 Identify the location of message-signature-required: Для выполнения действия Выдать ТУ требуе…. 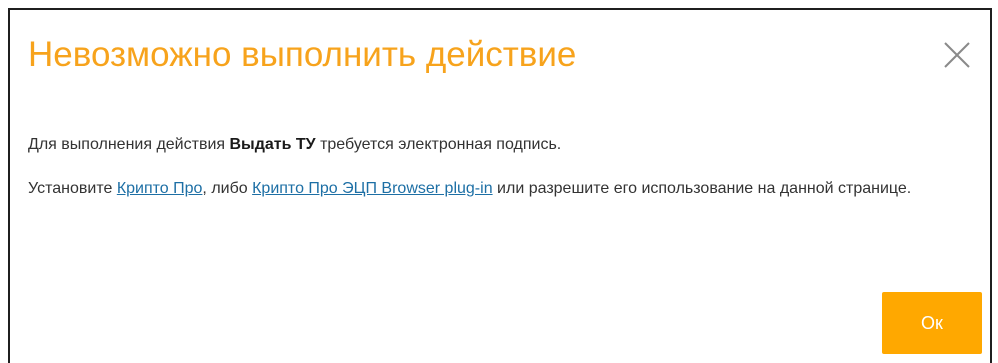
(478, 145).